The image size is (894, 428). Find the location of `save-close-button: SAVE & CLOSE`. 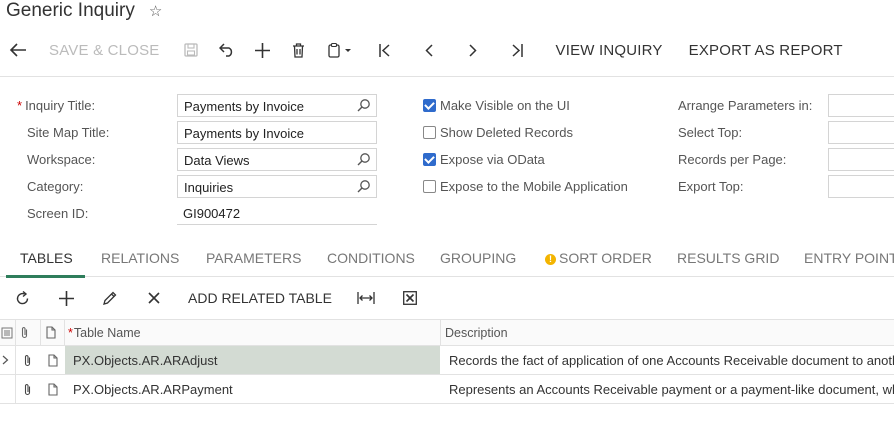

save-close-button: SAVE & CLOSE is located at coordinates (104, 50).